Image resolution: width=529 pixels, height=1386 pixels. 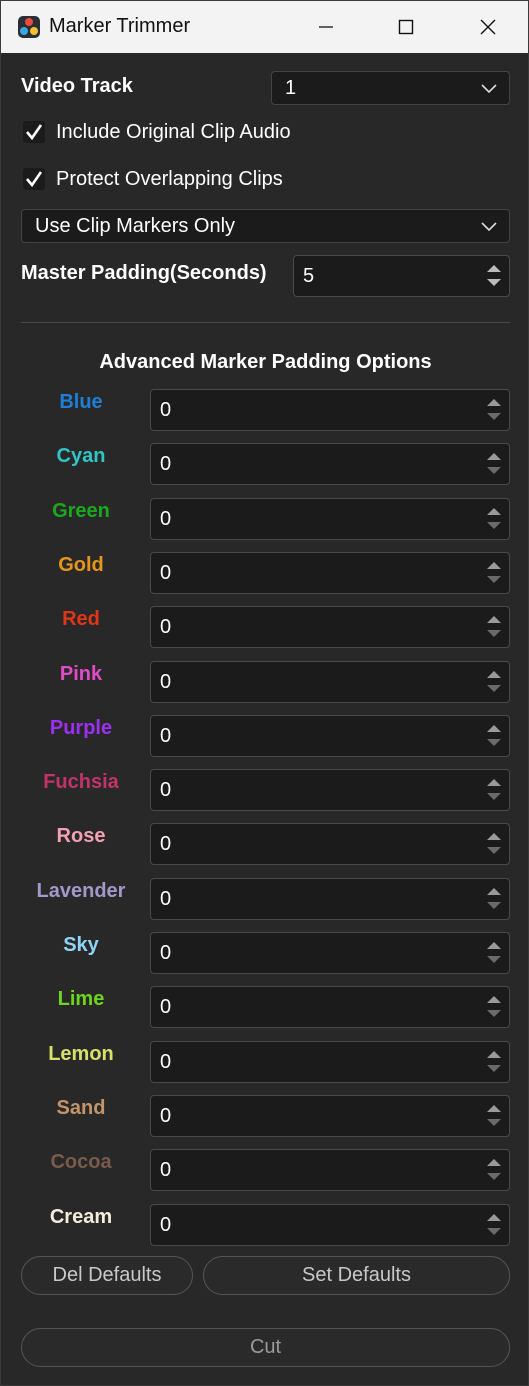 What do you see at coordinates (326, 27) in the screenshot?
I see `minimize-button` at bounding box center [326, 27].